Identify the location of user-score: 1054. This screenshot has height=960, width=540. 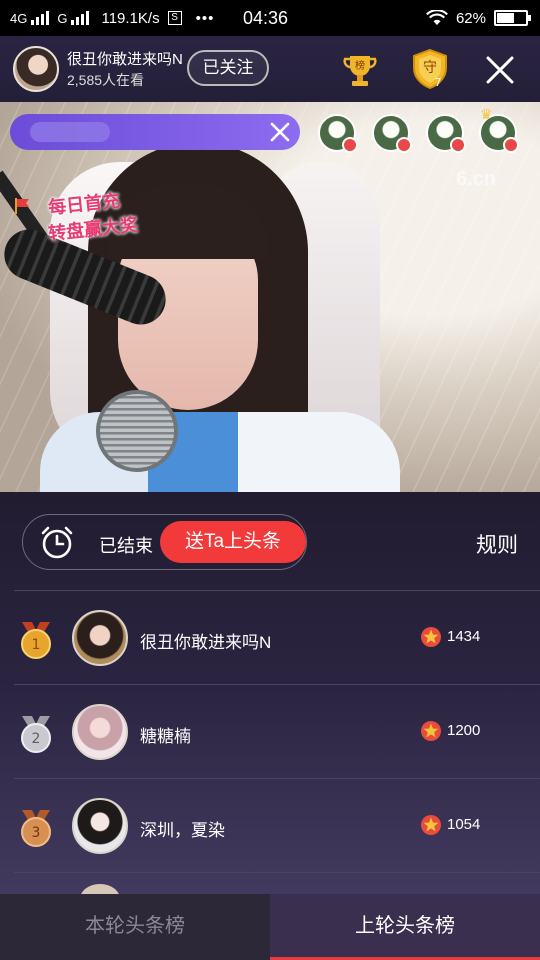
(464, 824).